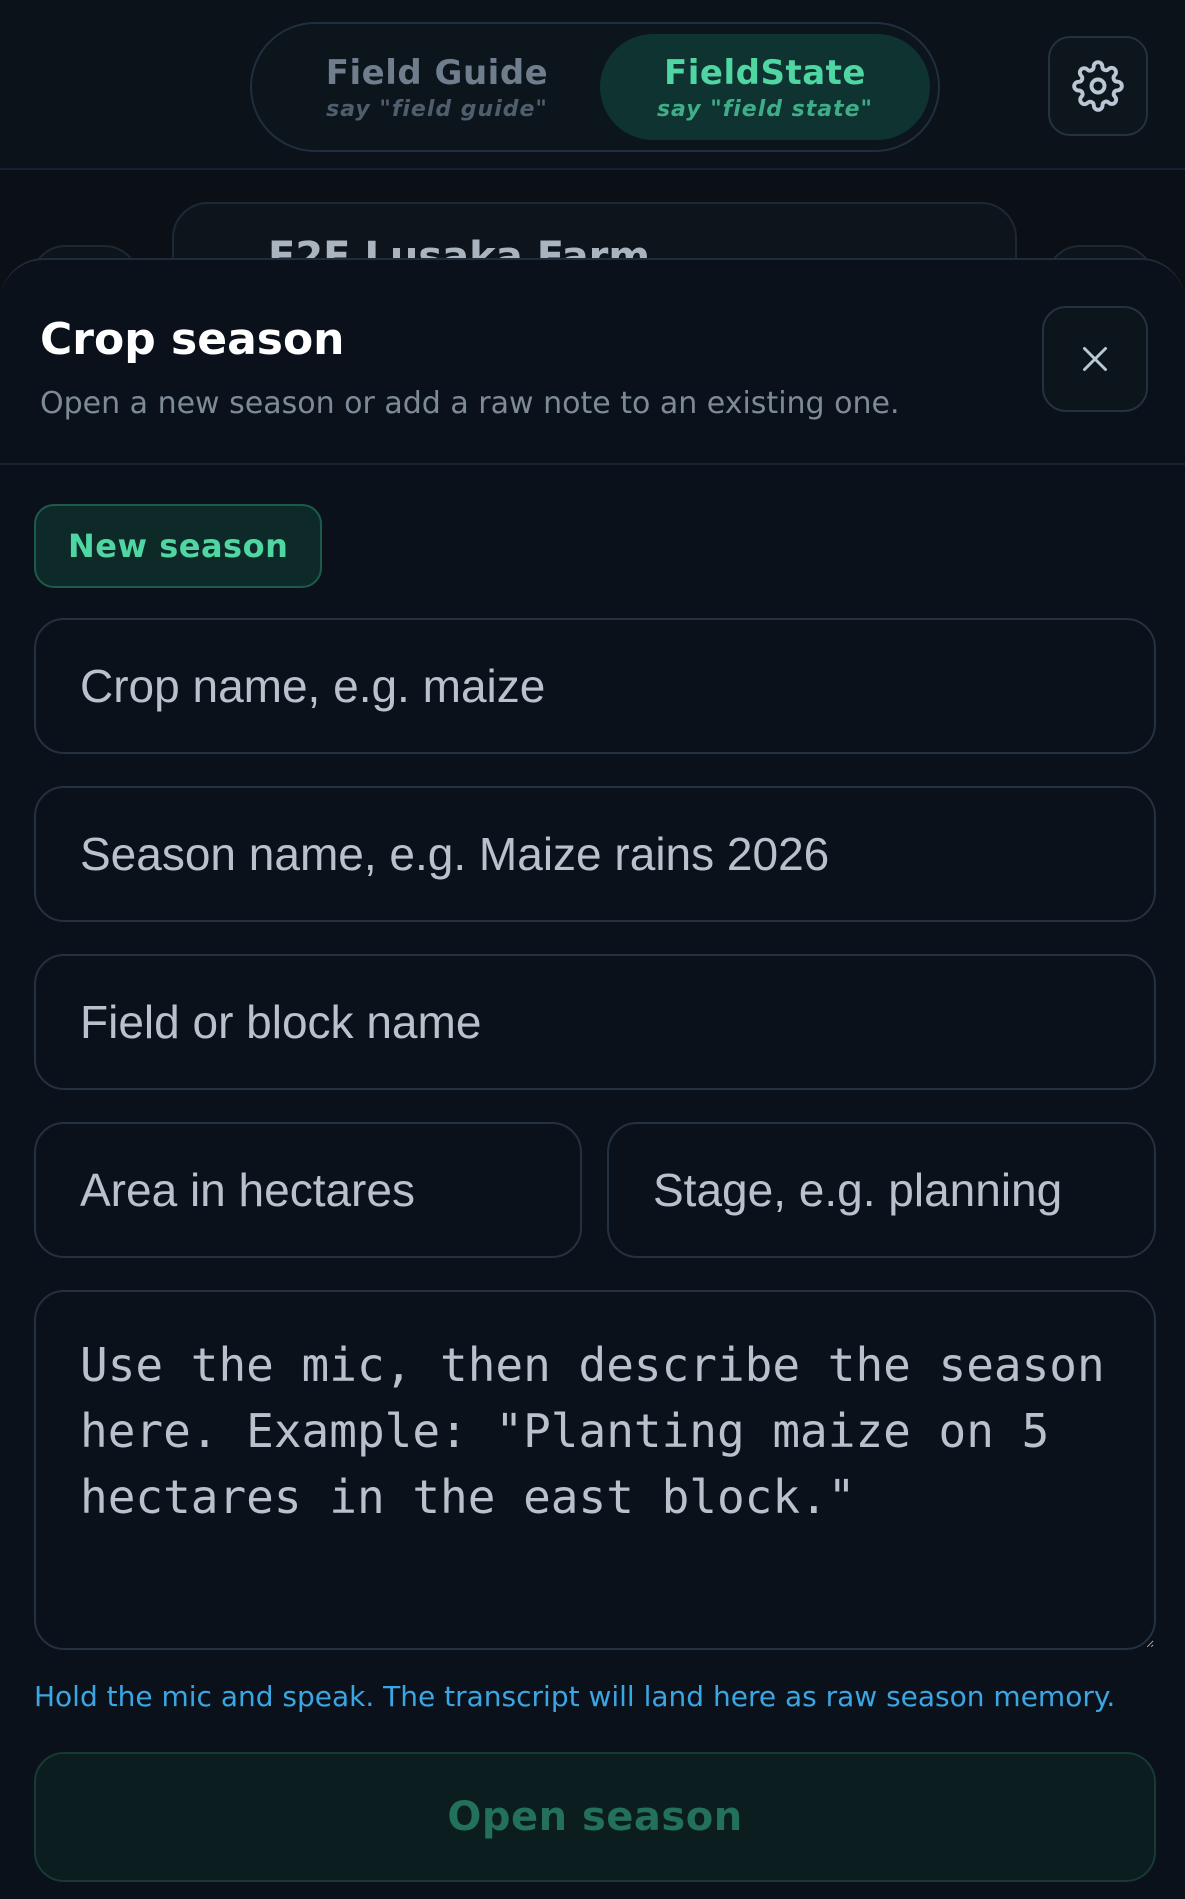  Describe the element at coordinates (765, 109) in the screenshot. I see `tab-voice-hint: say "field state"` at that location.